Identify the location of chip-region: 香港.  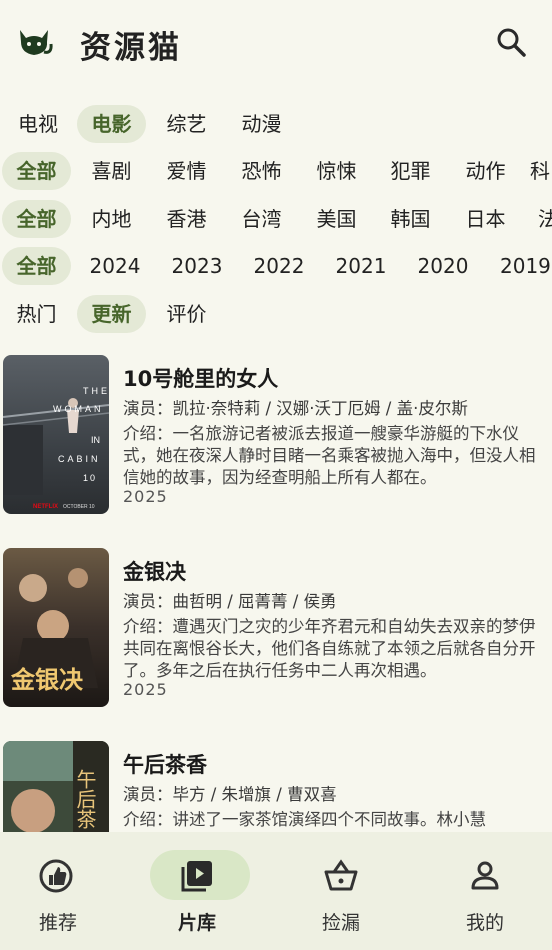
(186, 219).